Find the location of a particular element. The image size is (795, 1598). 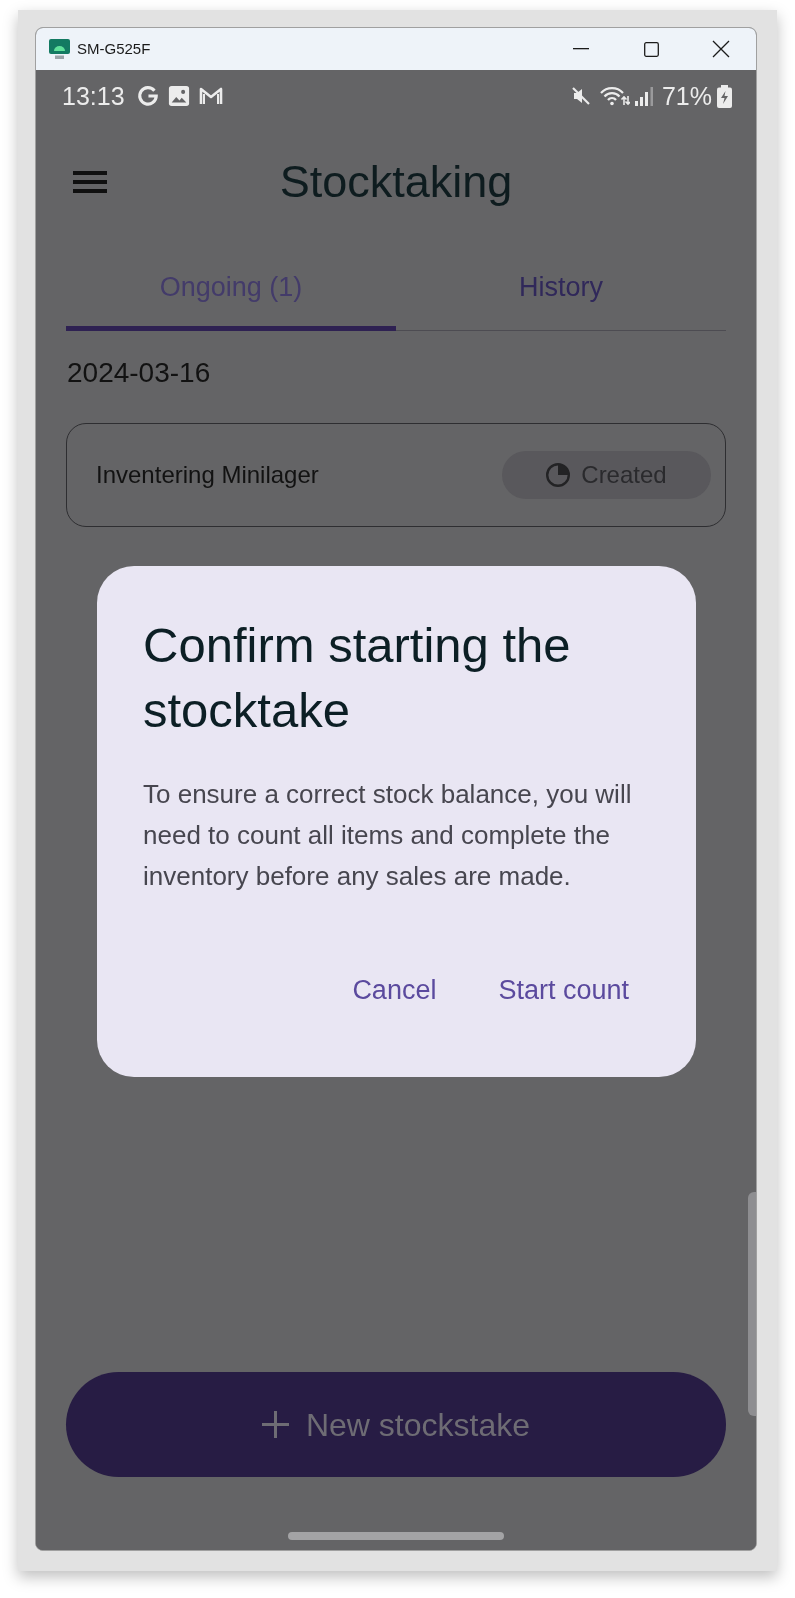

scrollbar-thumb is located at coordinates (752, 1304).